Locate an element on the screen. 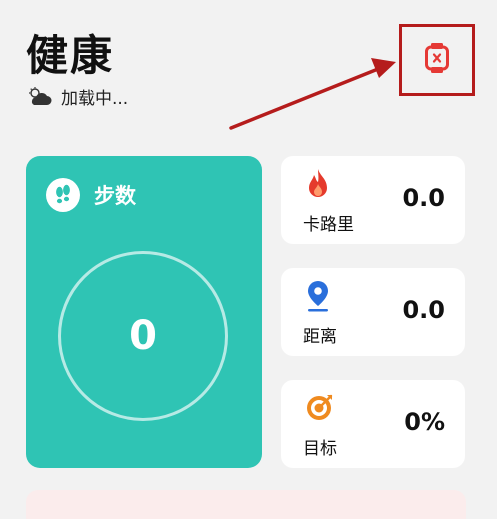 The height and width of the screenshot is (519, 497). calories-value: 0.0 is located at coordinates (423, 198).